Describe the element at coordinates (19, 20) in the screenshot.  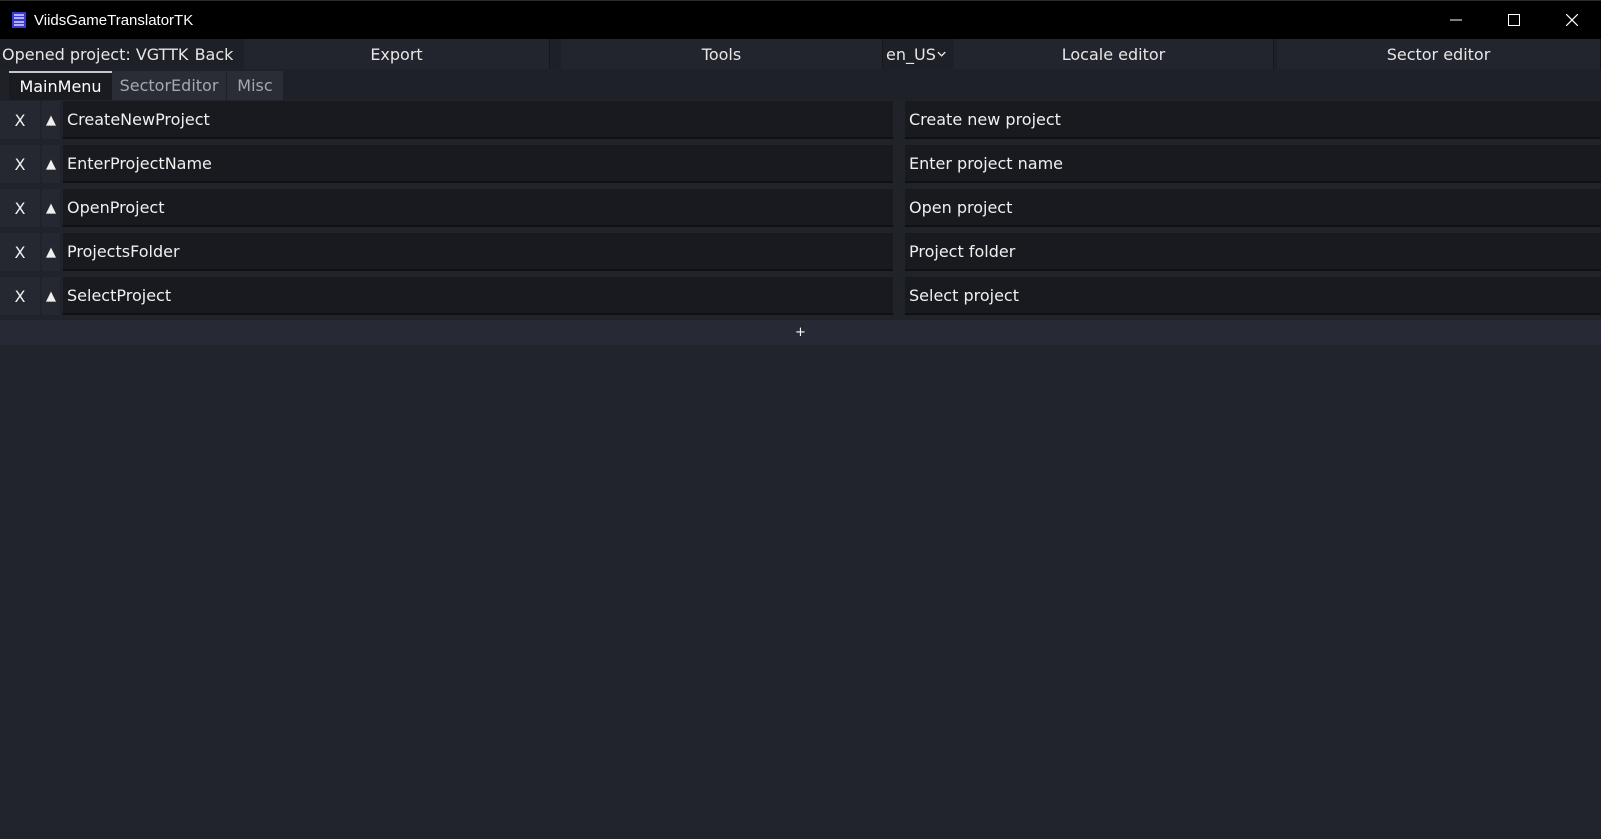
I see `app-menu-icon` at that location.